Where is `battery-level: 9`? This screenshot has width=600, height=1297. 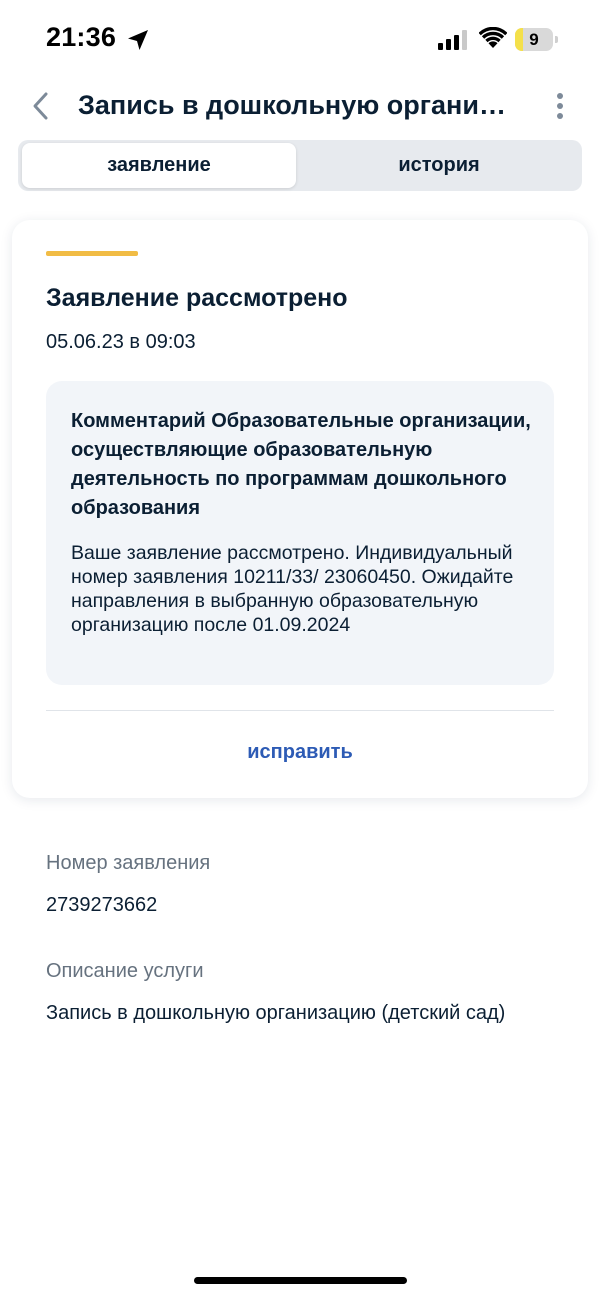
battery-level: 9 is located at coordinates (534, 39).